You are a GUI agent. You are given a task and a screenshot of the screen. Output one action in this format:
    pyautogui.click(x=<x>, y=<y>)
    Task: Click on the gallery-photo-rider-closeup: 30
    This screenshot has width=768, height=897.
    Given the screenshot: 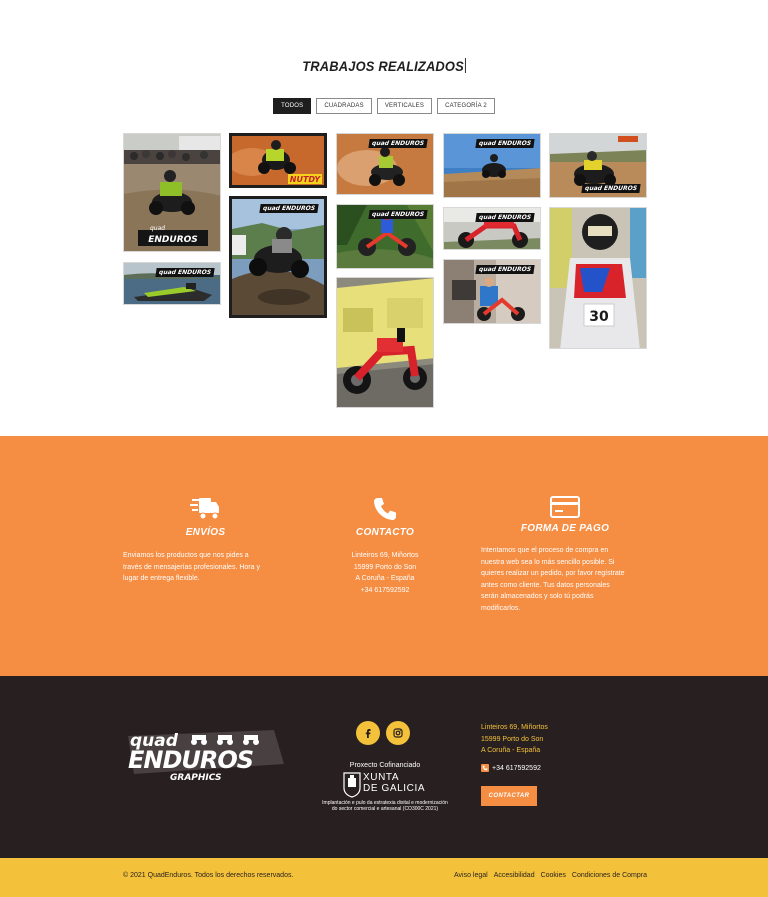 What is the action you would take?
    pyautogui.click(x=598, y=278)
    